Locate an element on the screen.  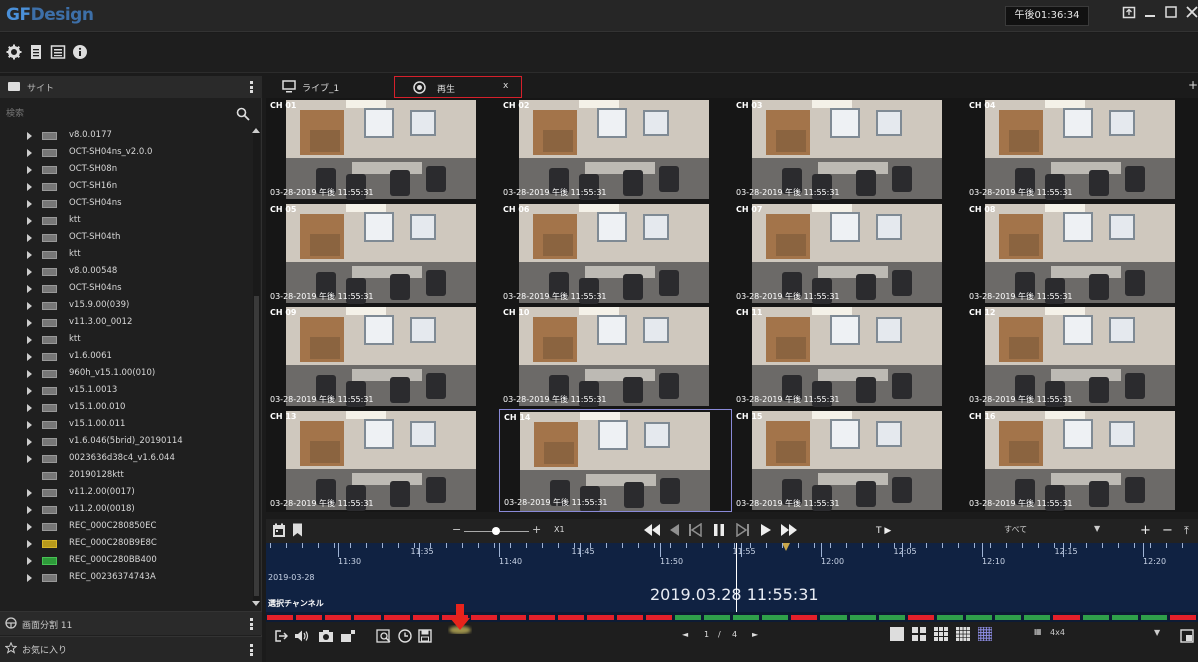
tree-item: 20190128ktt is located at coordinates (126, 476).